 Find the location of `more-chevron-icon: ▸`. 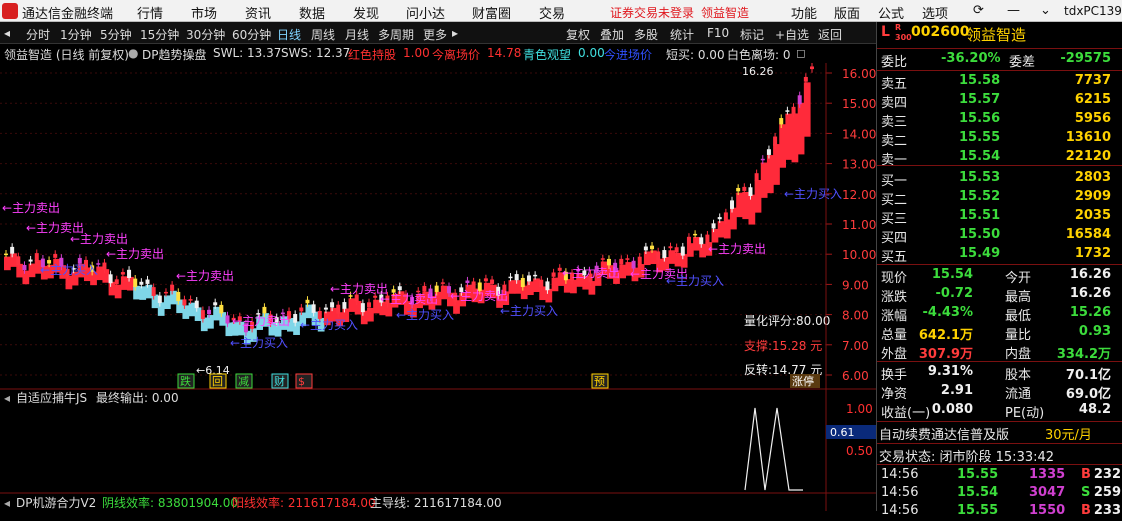

more-chevron-icon: ▸ is located at coordinates (455, 33).